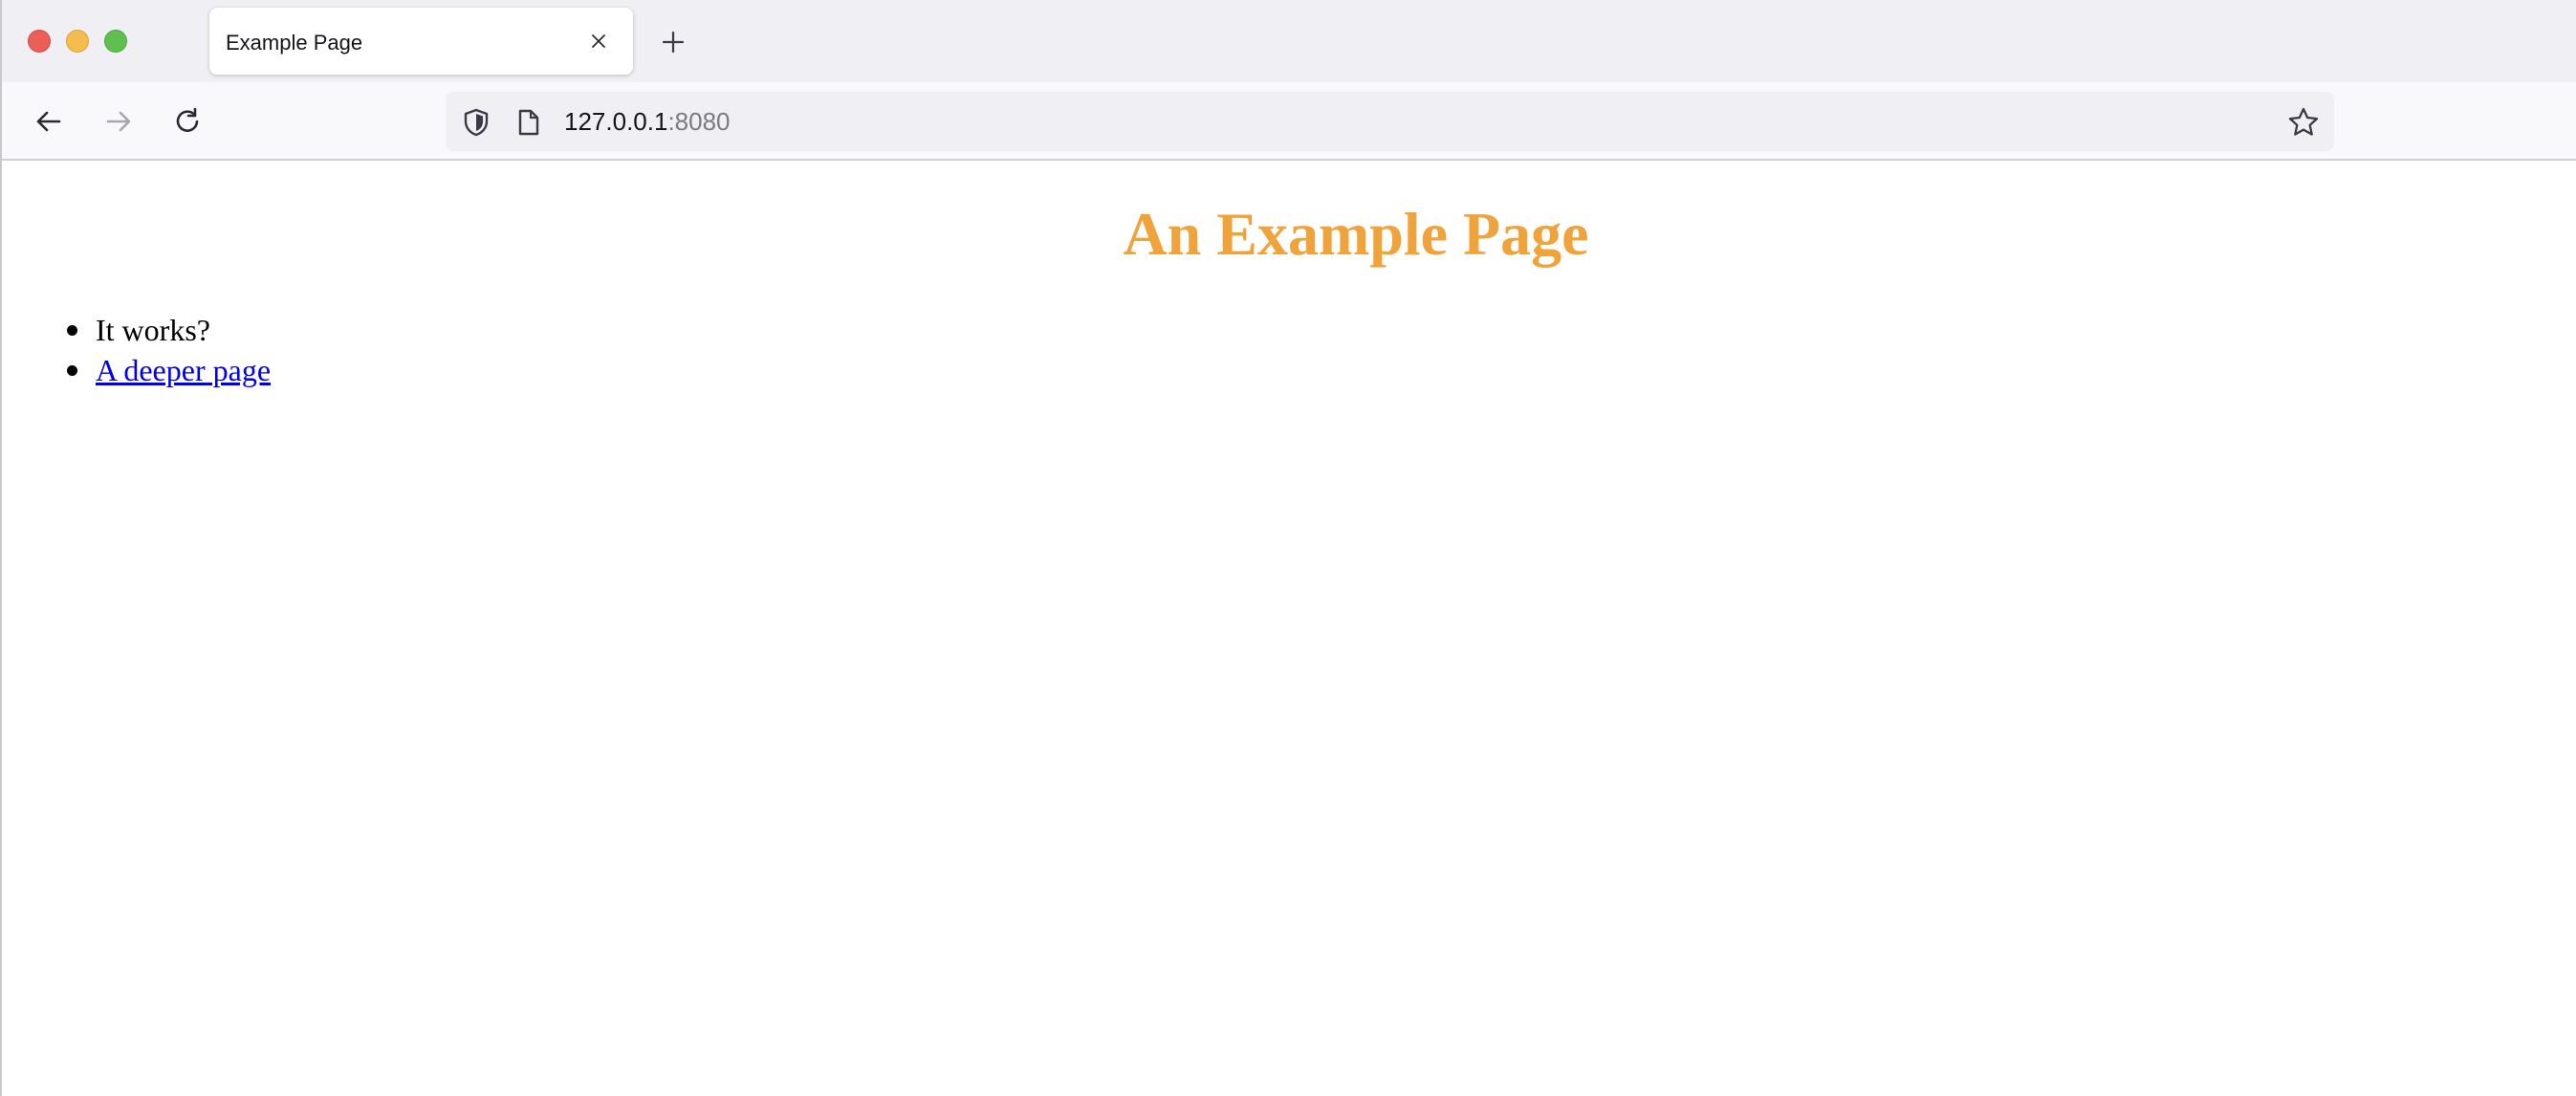  I want to click on list-item: A deeper page, so click(168, 370).